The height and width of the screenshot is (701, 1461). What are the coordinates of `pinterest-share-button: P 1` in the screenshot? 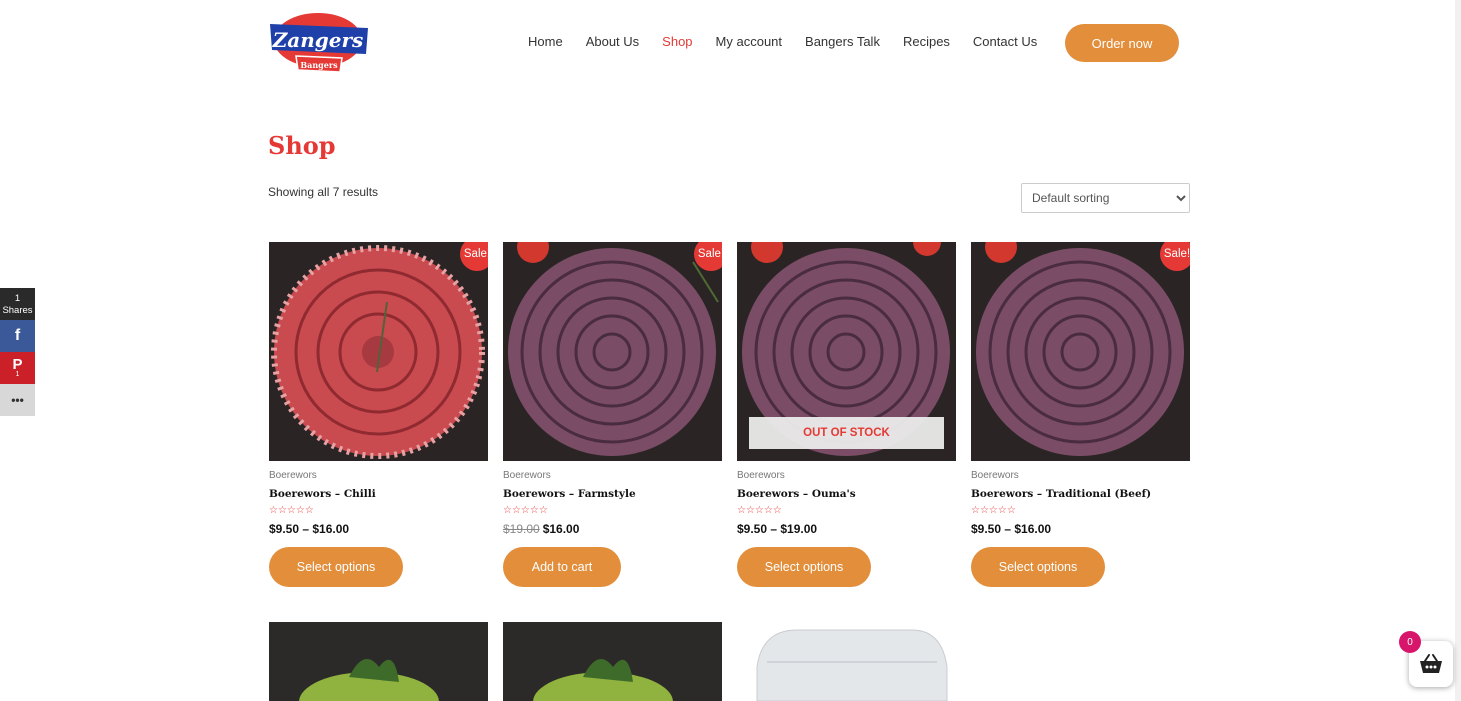 It's located at (17, 368).